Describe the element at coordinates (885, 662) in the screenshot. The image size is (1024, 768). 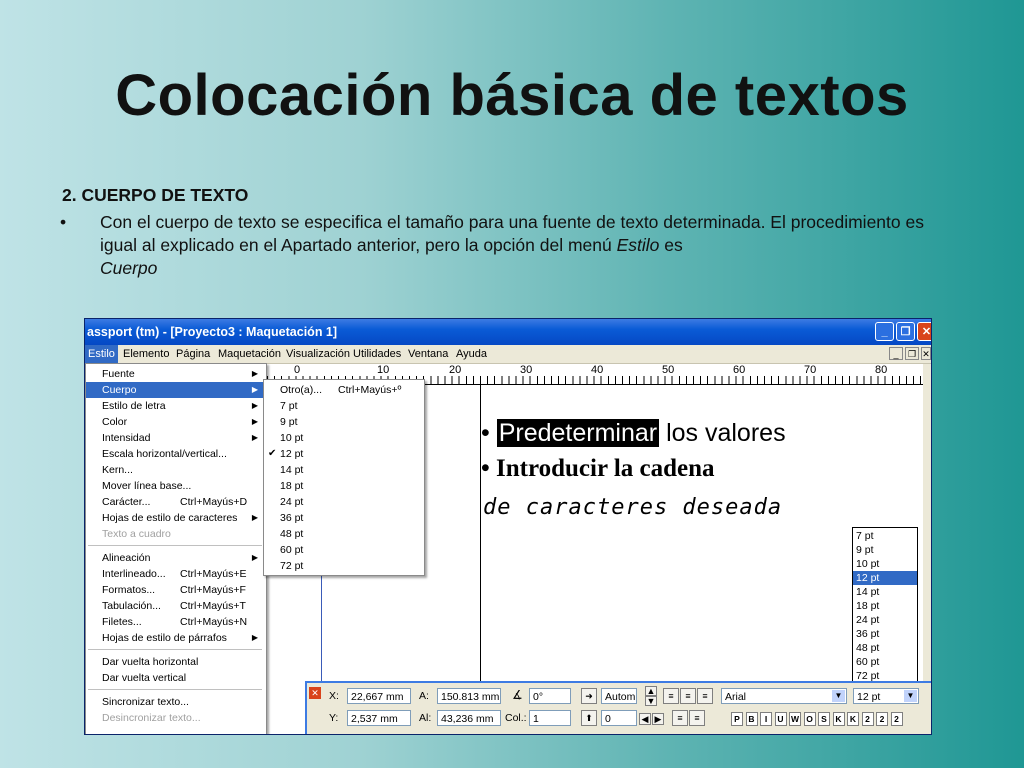
I see `size-list-option: 60 pt` at that location.